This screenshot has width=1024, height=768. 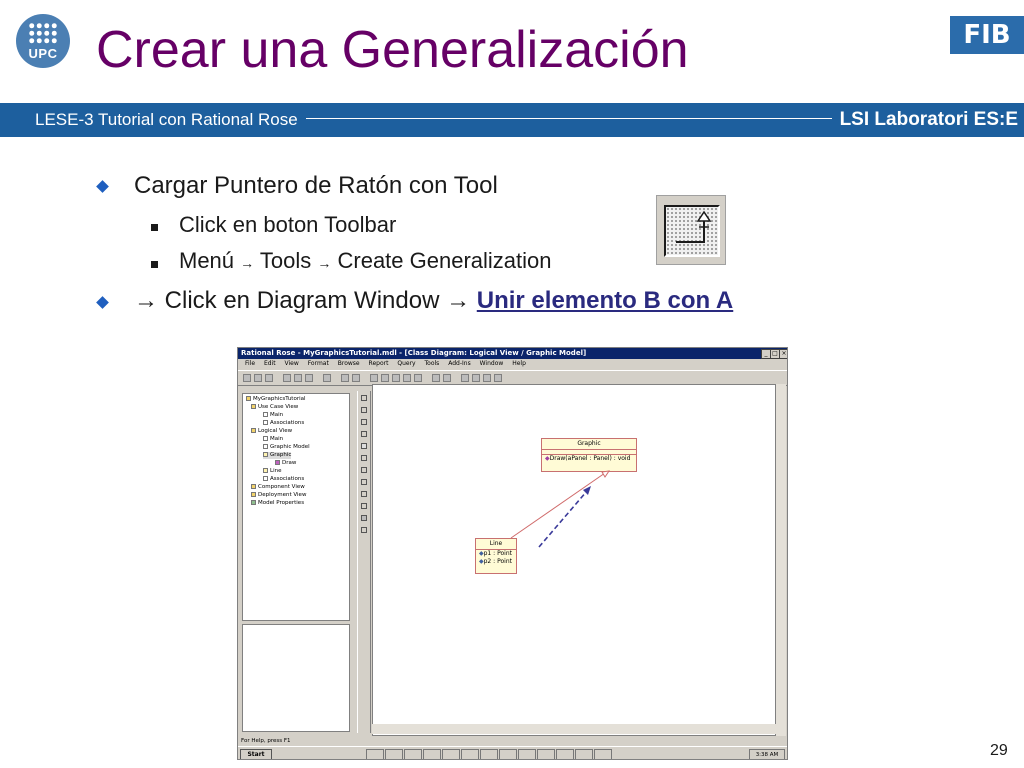 I want to click on association-icon, so click(x=364, y=470).